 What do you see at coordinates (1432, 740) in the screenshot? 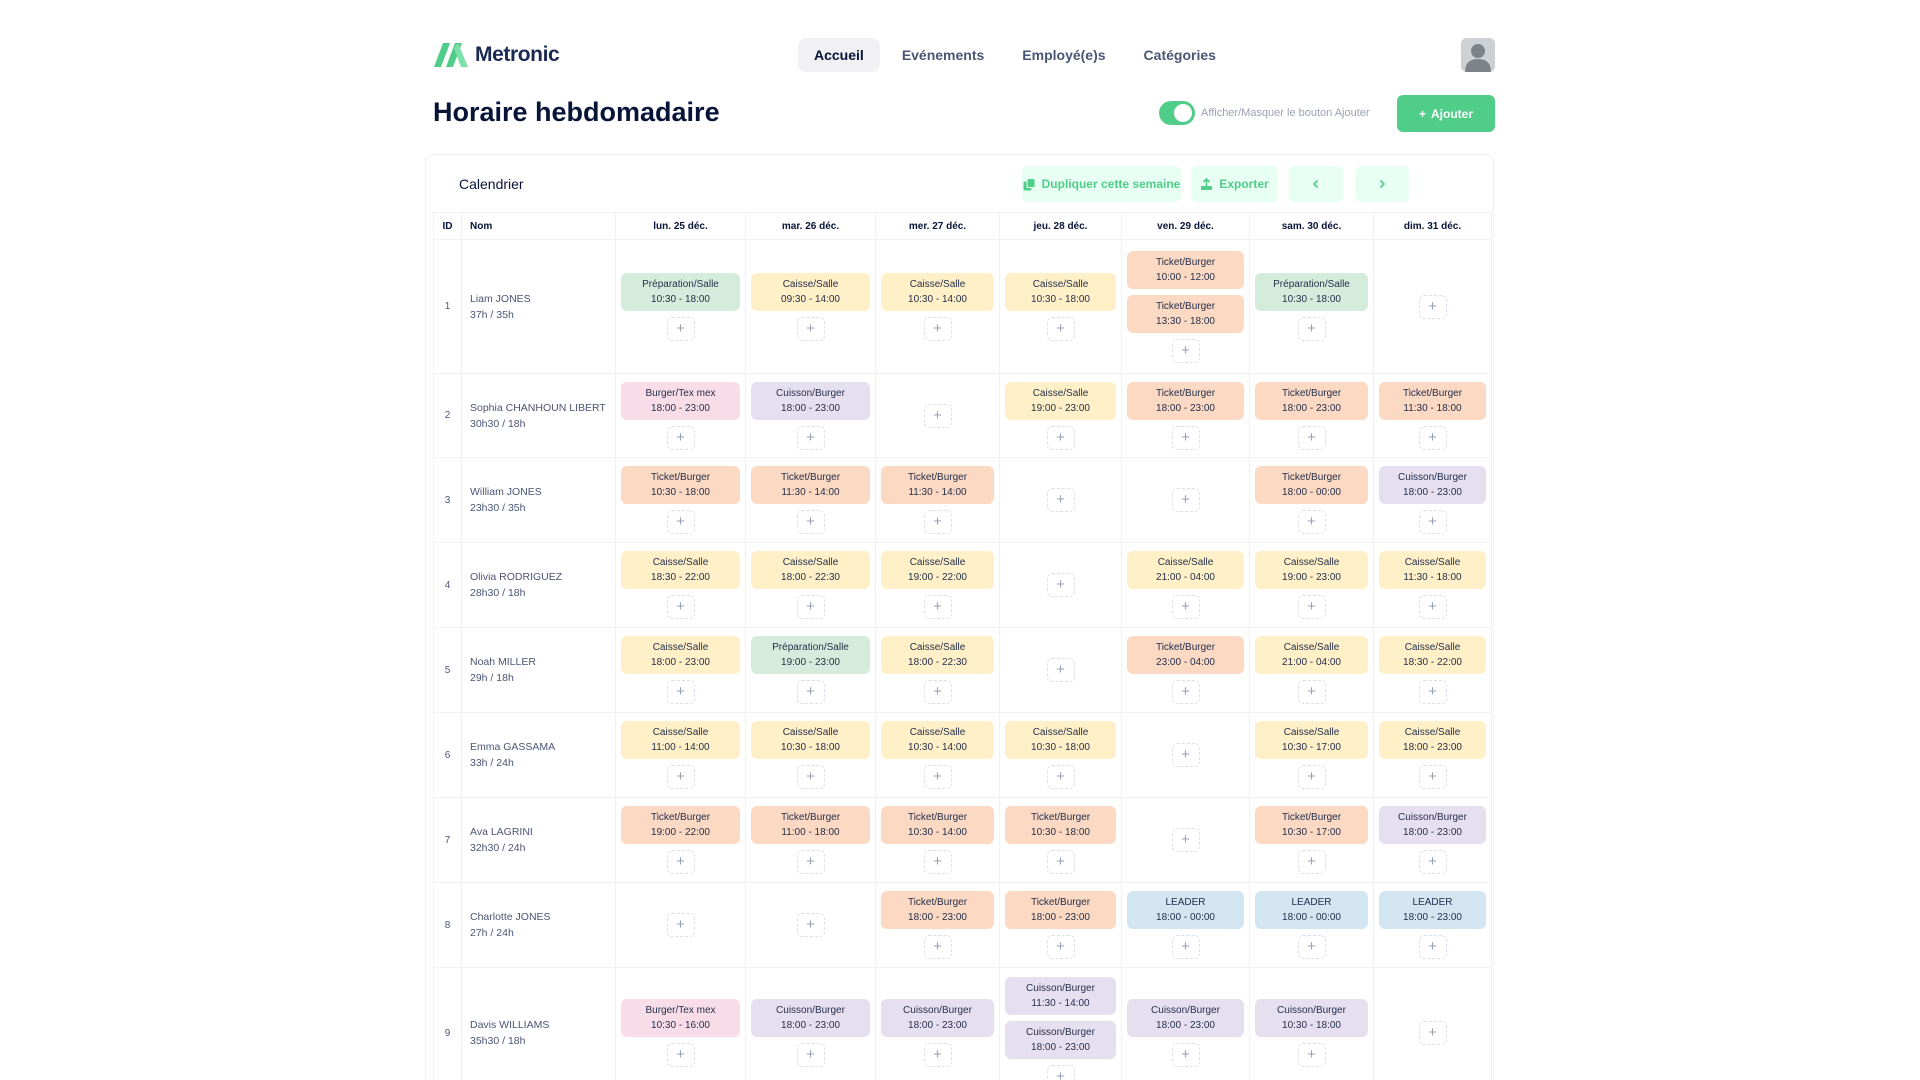
I see `shift-block: Caisse/Salle 18:00 - 23:00` at bounding box center [1432, 740].